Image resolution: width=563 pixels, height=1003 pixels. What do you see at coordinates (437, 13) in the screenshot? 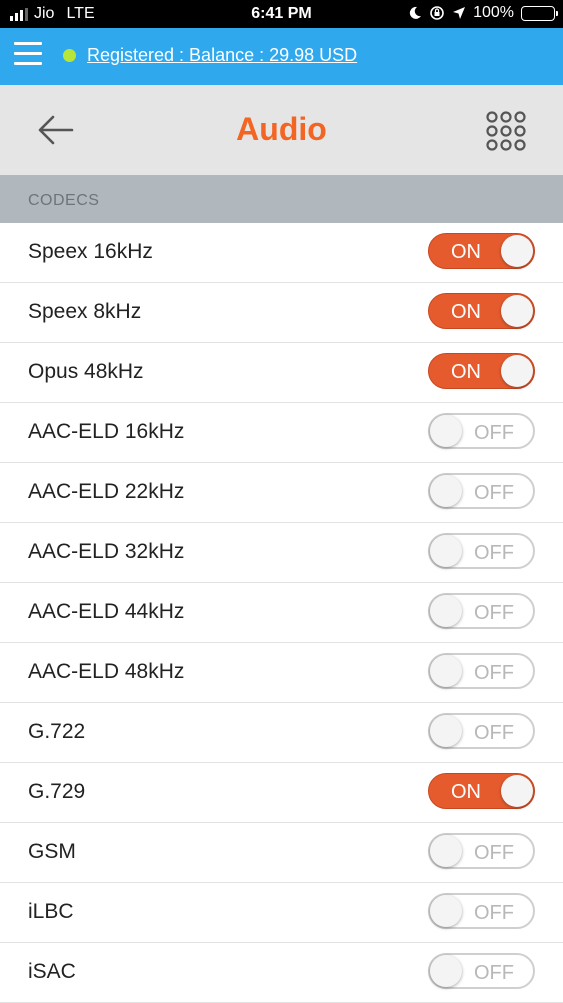
I see `rotation-lock-icon` at bounding box center [437, 13].